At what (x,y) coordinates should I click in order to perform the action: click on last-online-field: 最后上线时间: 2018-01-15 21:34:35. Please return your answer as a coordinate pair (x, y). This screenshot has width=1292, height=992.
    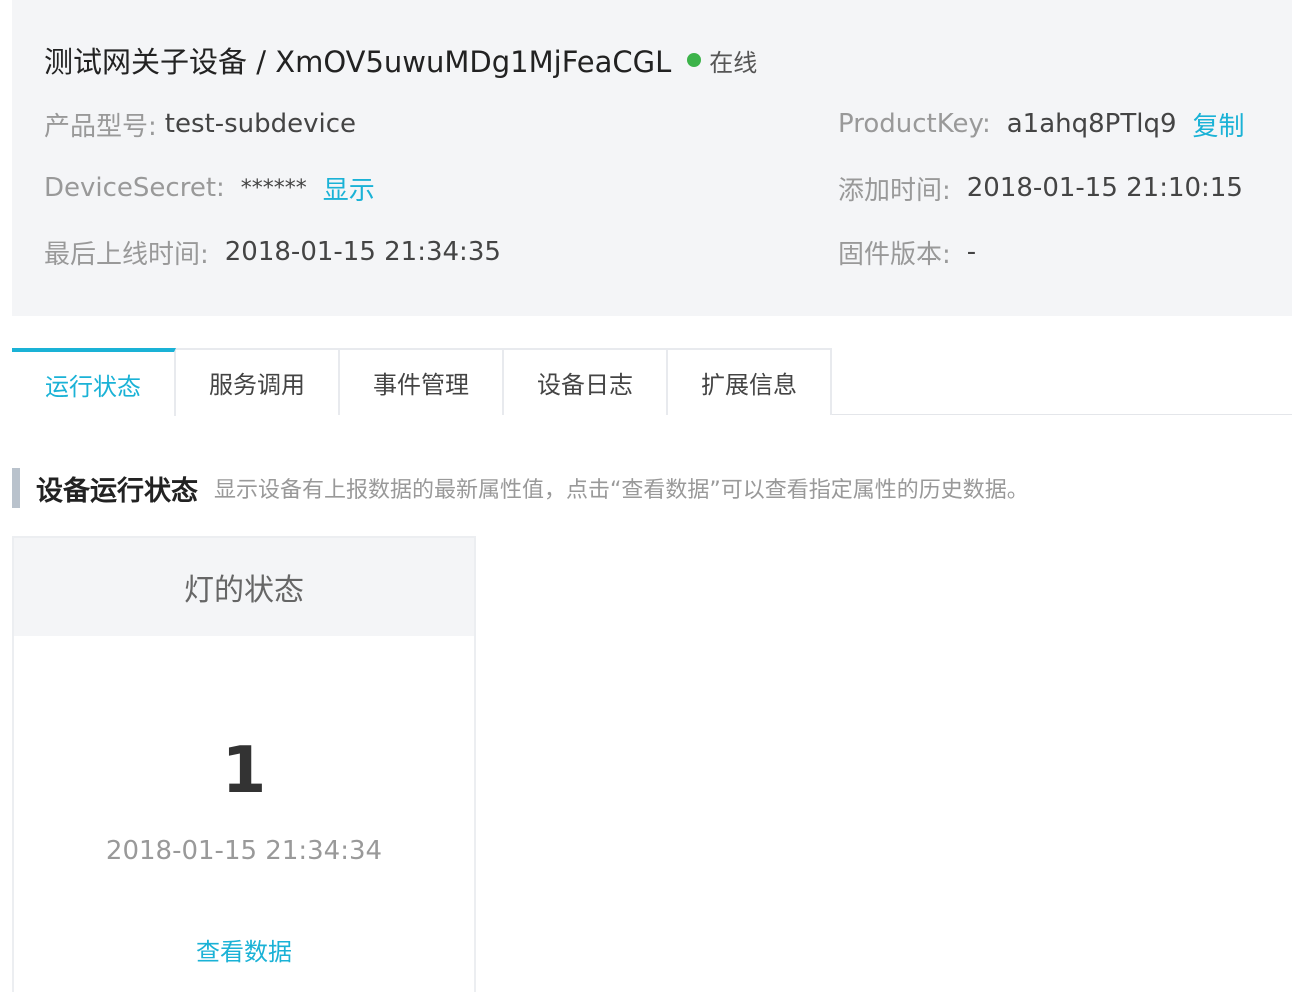
    Looking at the image, I should click on (272, 252).